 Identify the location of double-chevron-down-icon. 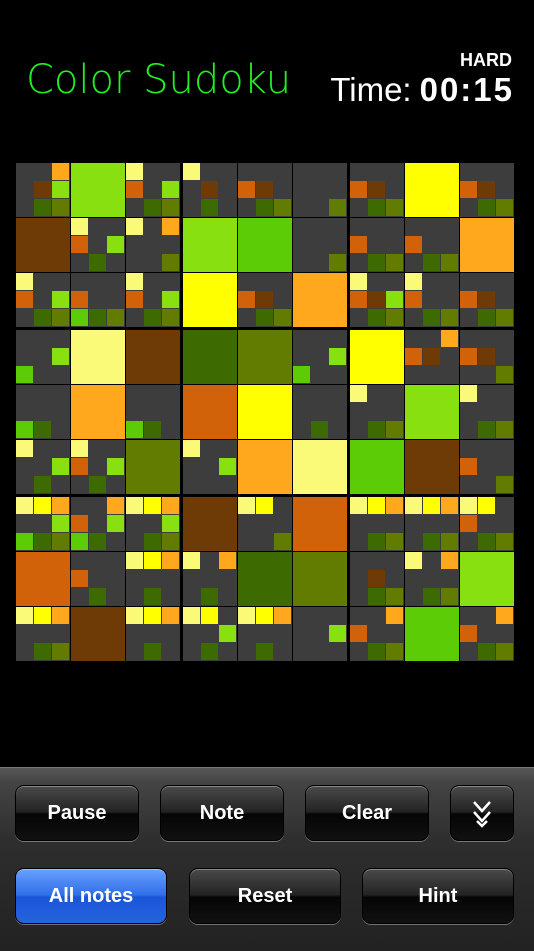
(482, 813).